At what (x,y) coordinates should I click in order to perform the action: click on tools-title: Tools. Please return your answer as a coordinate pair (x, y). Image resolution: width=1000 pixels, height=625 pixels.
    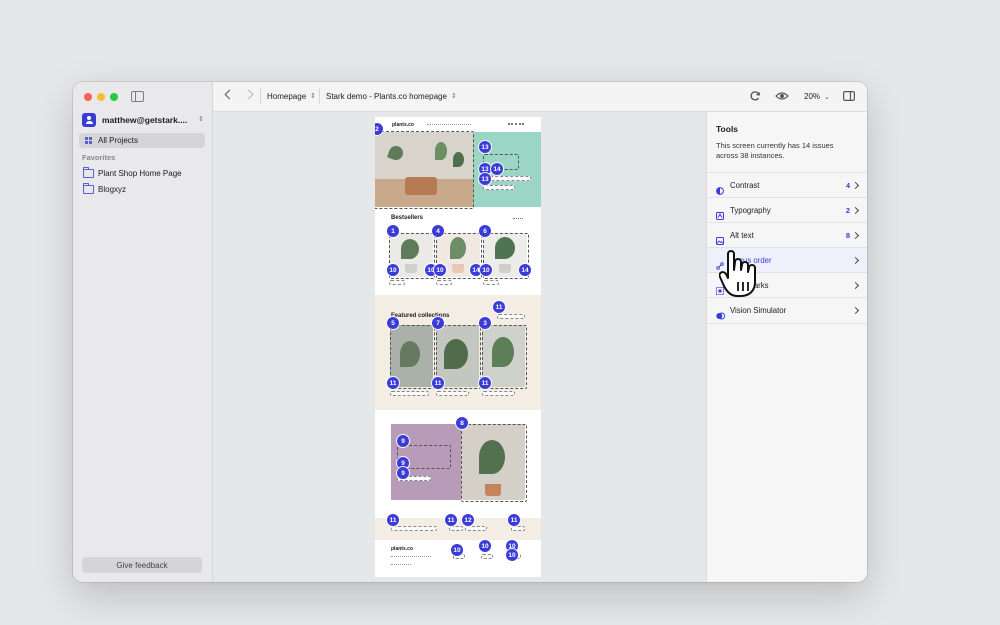
    Looking at the image, I should click on (727, 129).